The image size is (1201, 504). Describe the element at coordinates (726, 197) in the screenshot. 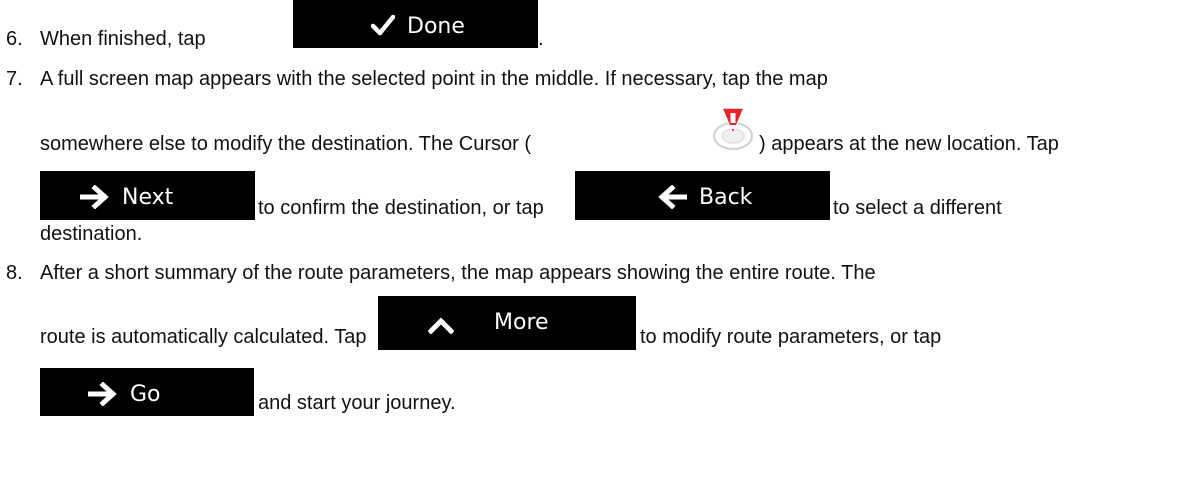

I see `back-button-label: Back` at that location.